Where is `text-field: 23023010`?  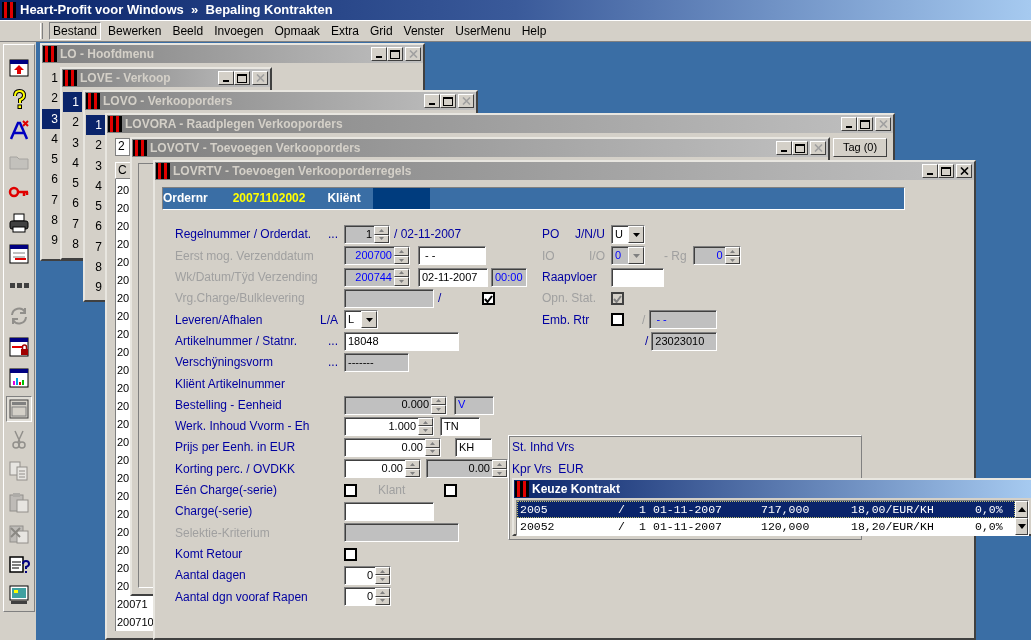
text-field: 23023010 is located at coordinates (684, 341).